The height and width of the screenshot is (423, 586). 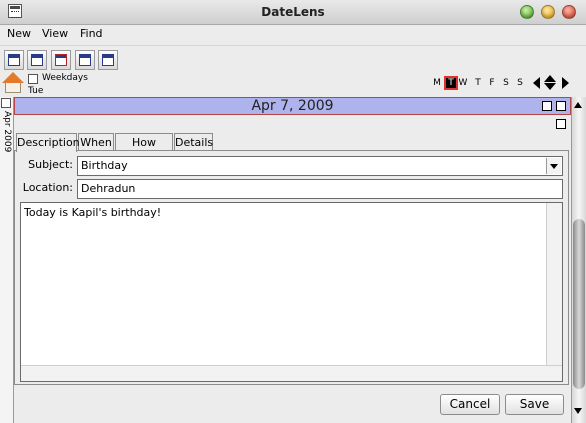 What do you see at coordinates (91, 33) in the screenshot?
I see `menu-find: Find` at bounding box center [91, 33].